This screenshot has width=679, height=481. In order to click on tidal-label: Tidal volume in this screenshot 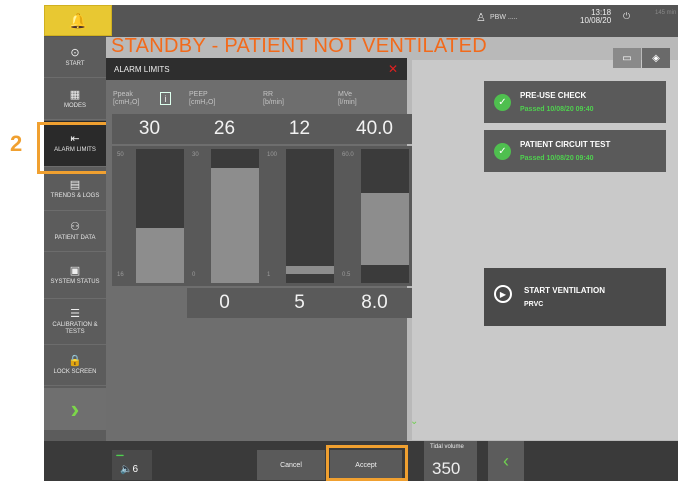, I will do `click(447, 447)`.